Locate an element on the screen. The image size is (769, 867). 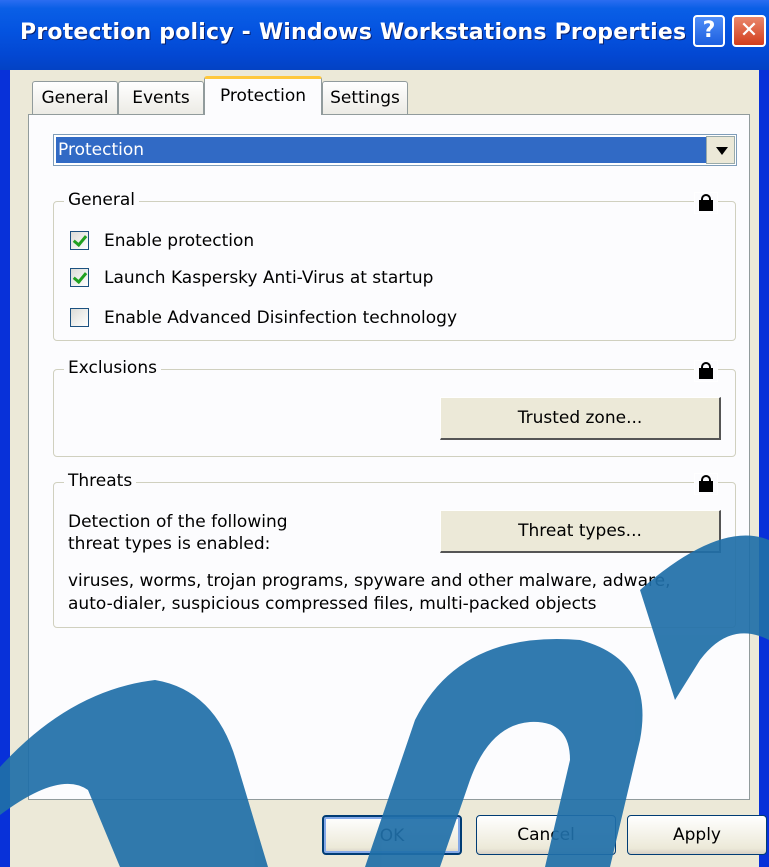
general-group-title: General is located at coordinates (101, 200).